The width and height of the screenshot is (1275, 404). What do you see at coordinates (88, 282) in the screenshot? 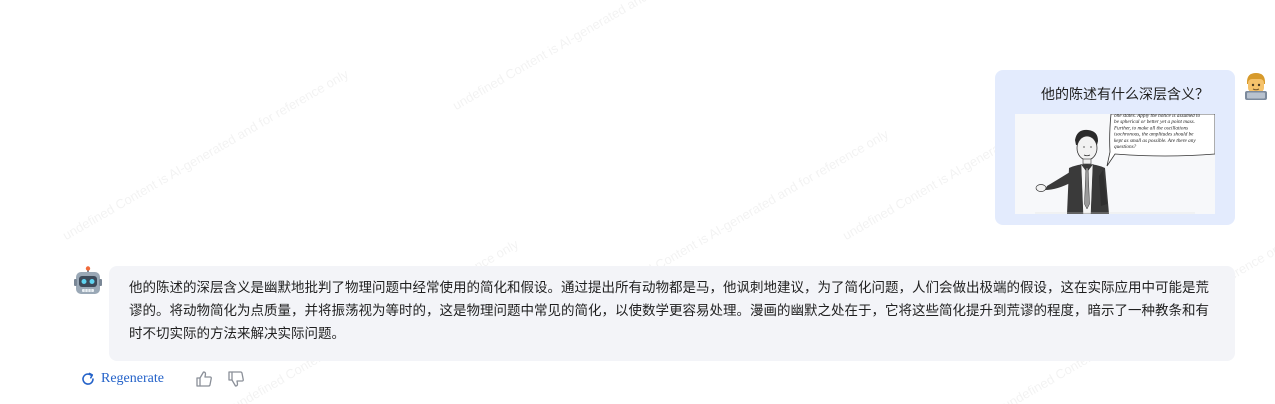
I see `robot-avatar-icon` at bounding box center [88, 282].